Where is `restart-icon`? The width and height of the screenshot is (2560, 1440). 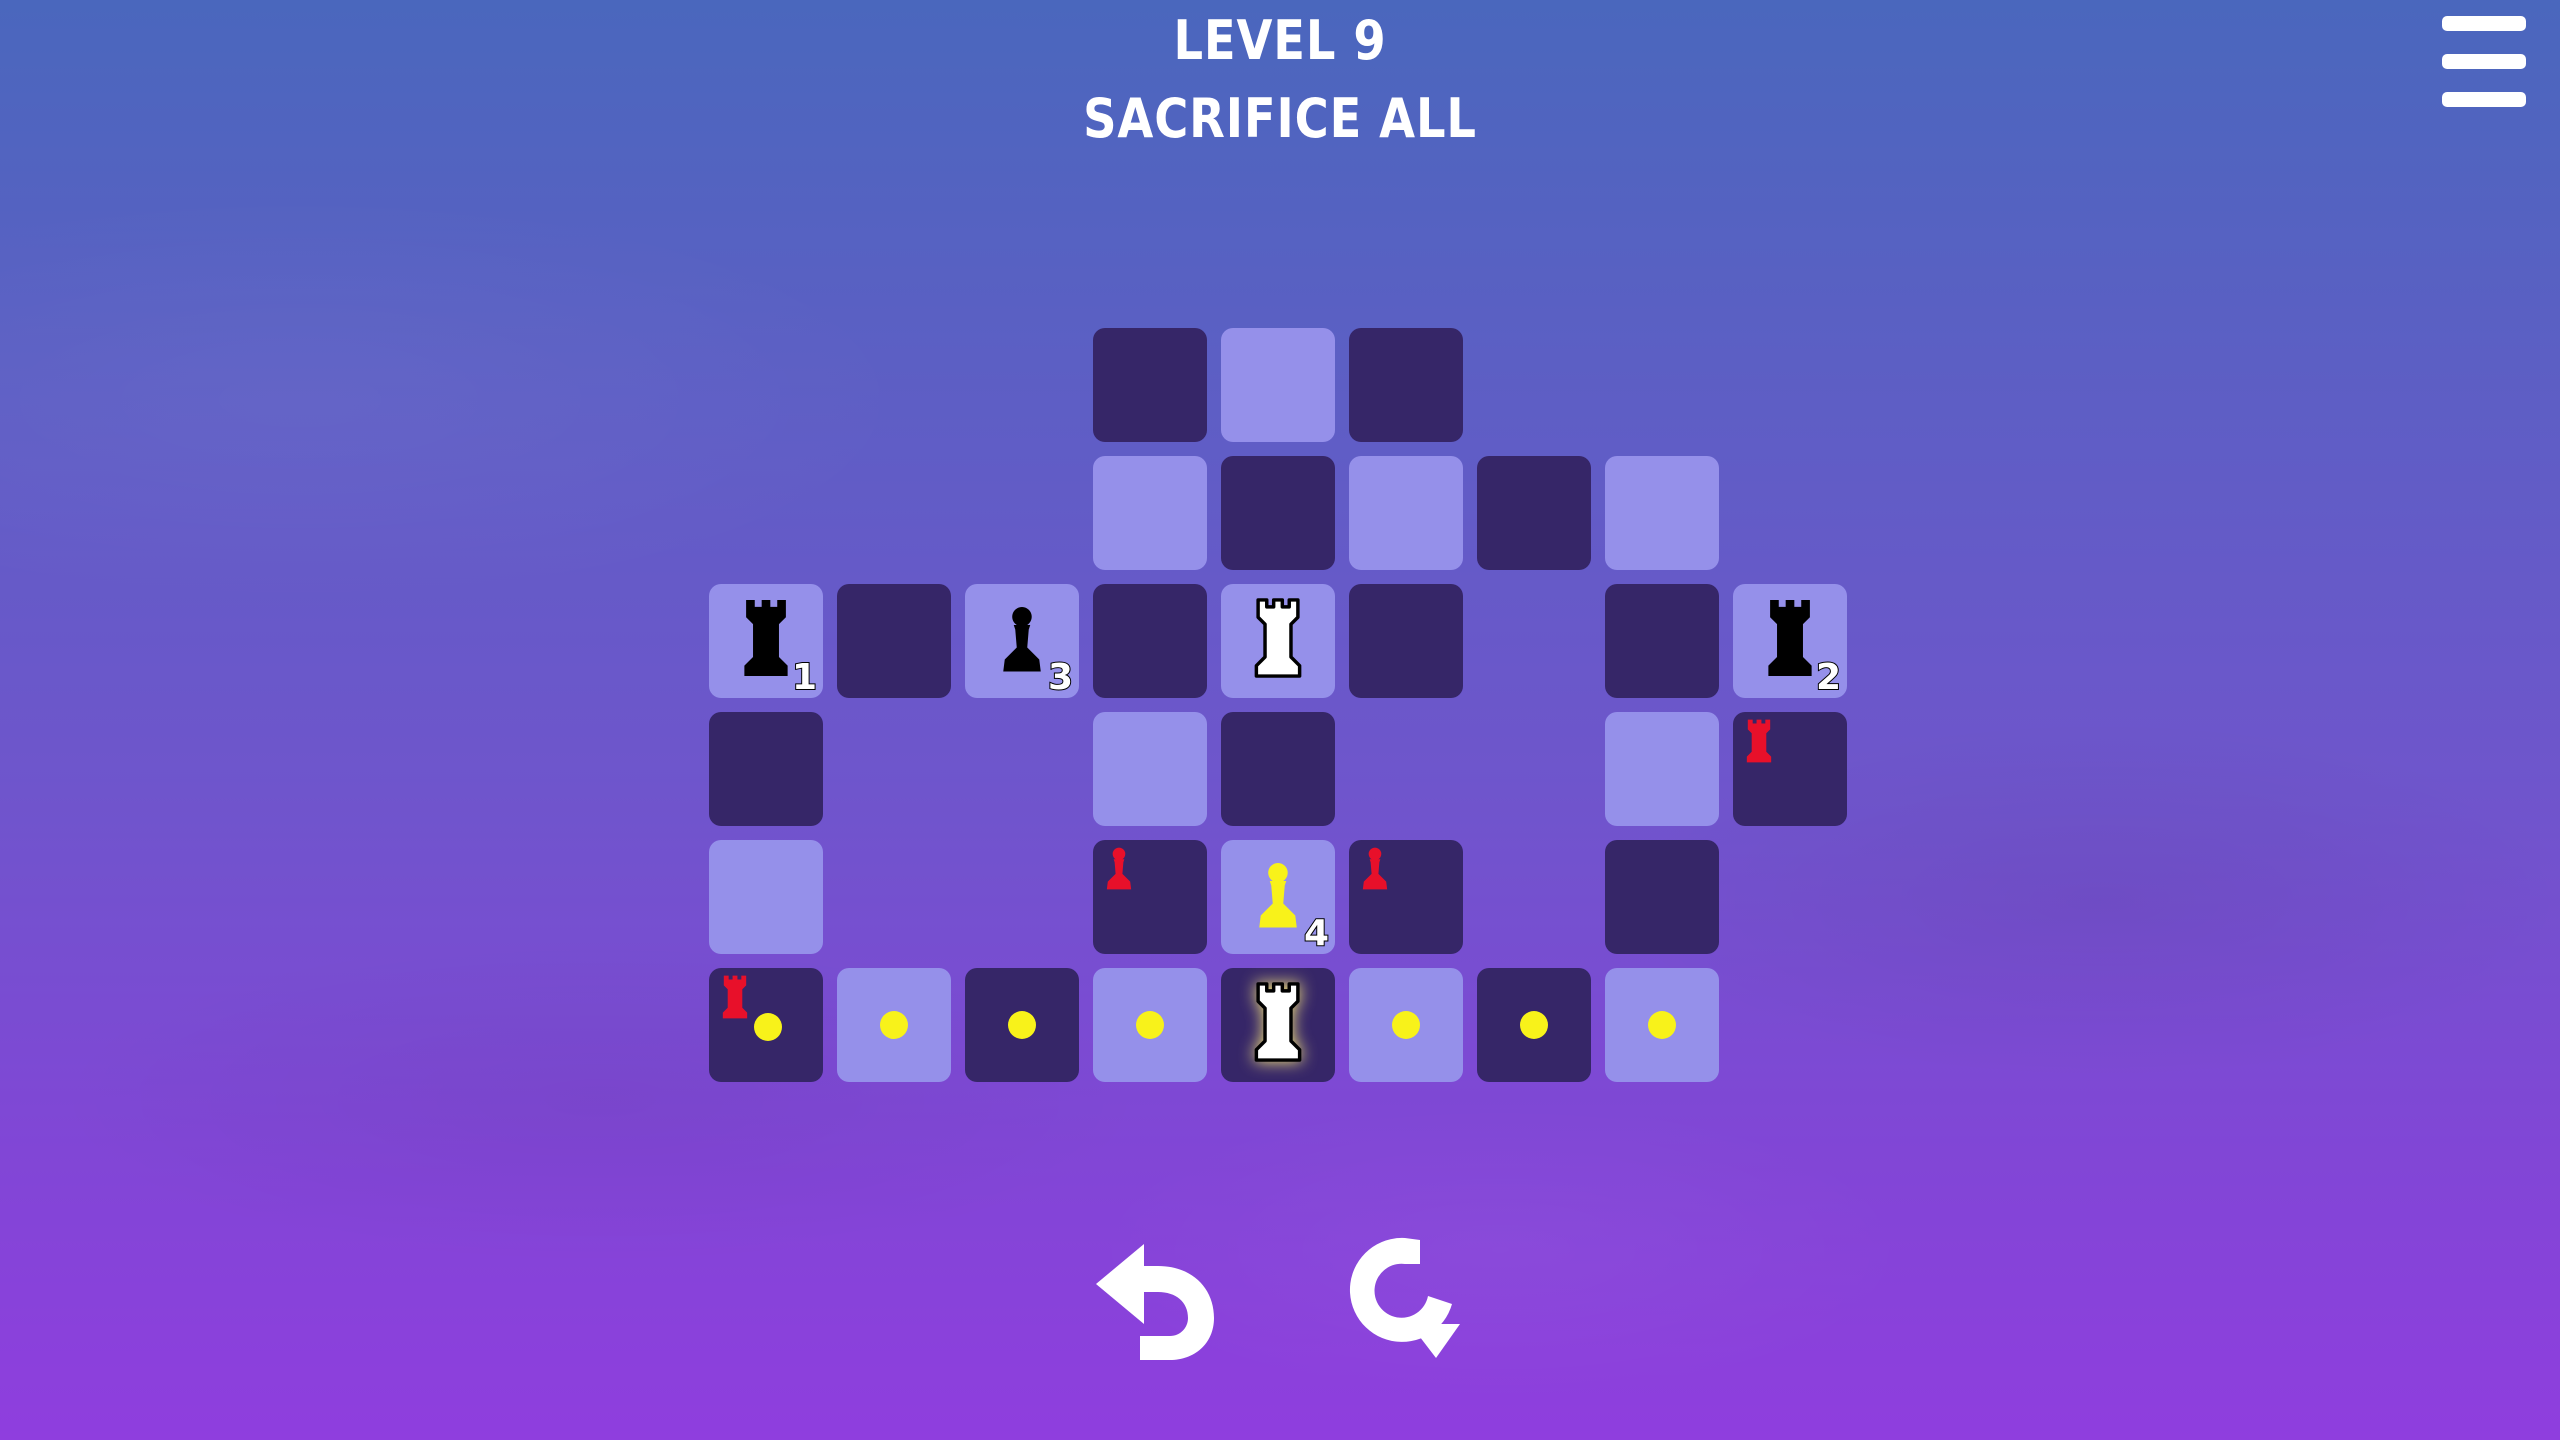 restart-icon is located at coordinates (1404, 1297).